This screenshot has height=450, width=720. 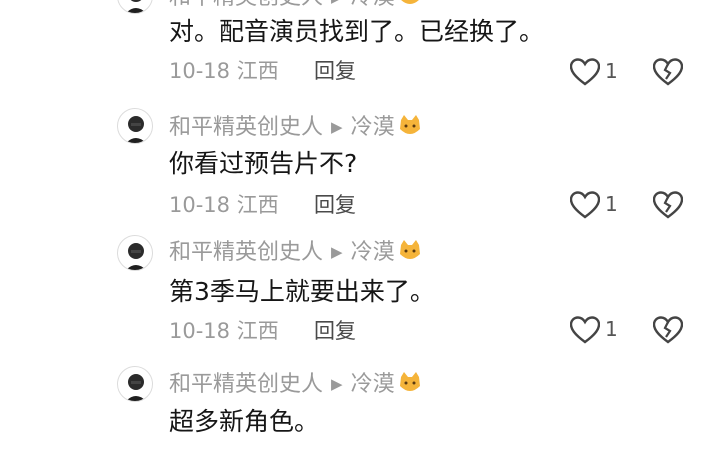 What do you see at coordinates (263, 163) in the screenshot?
I see `reply-text: 你看过预告片不?` at bounding box center [263, 163].